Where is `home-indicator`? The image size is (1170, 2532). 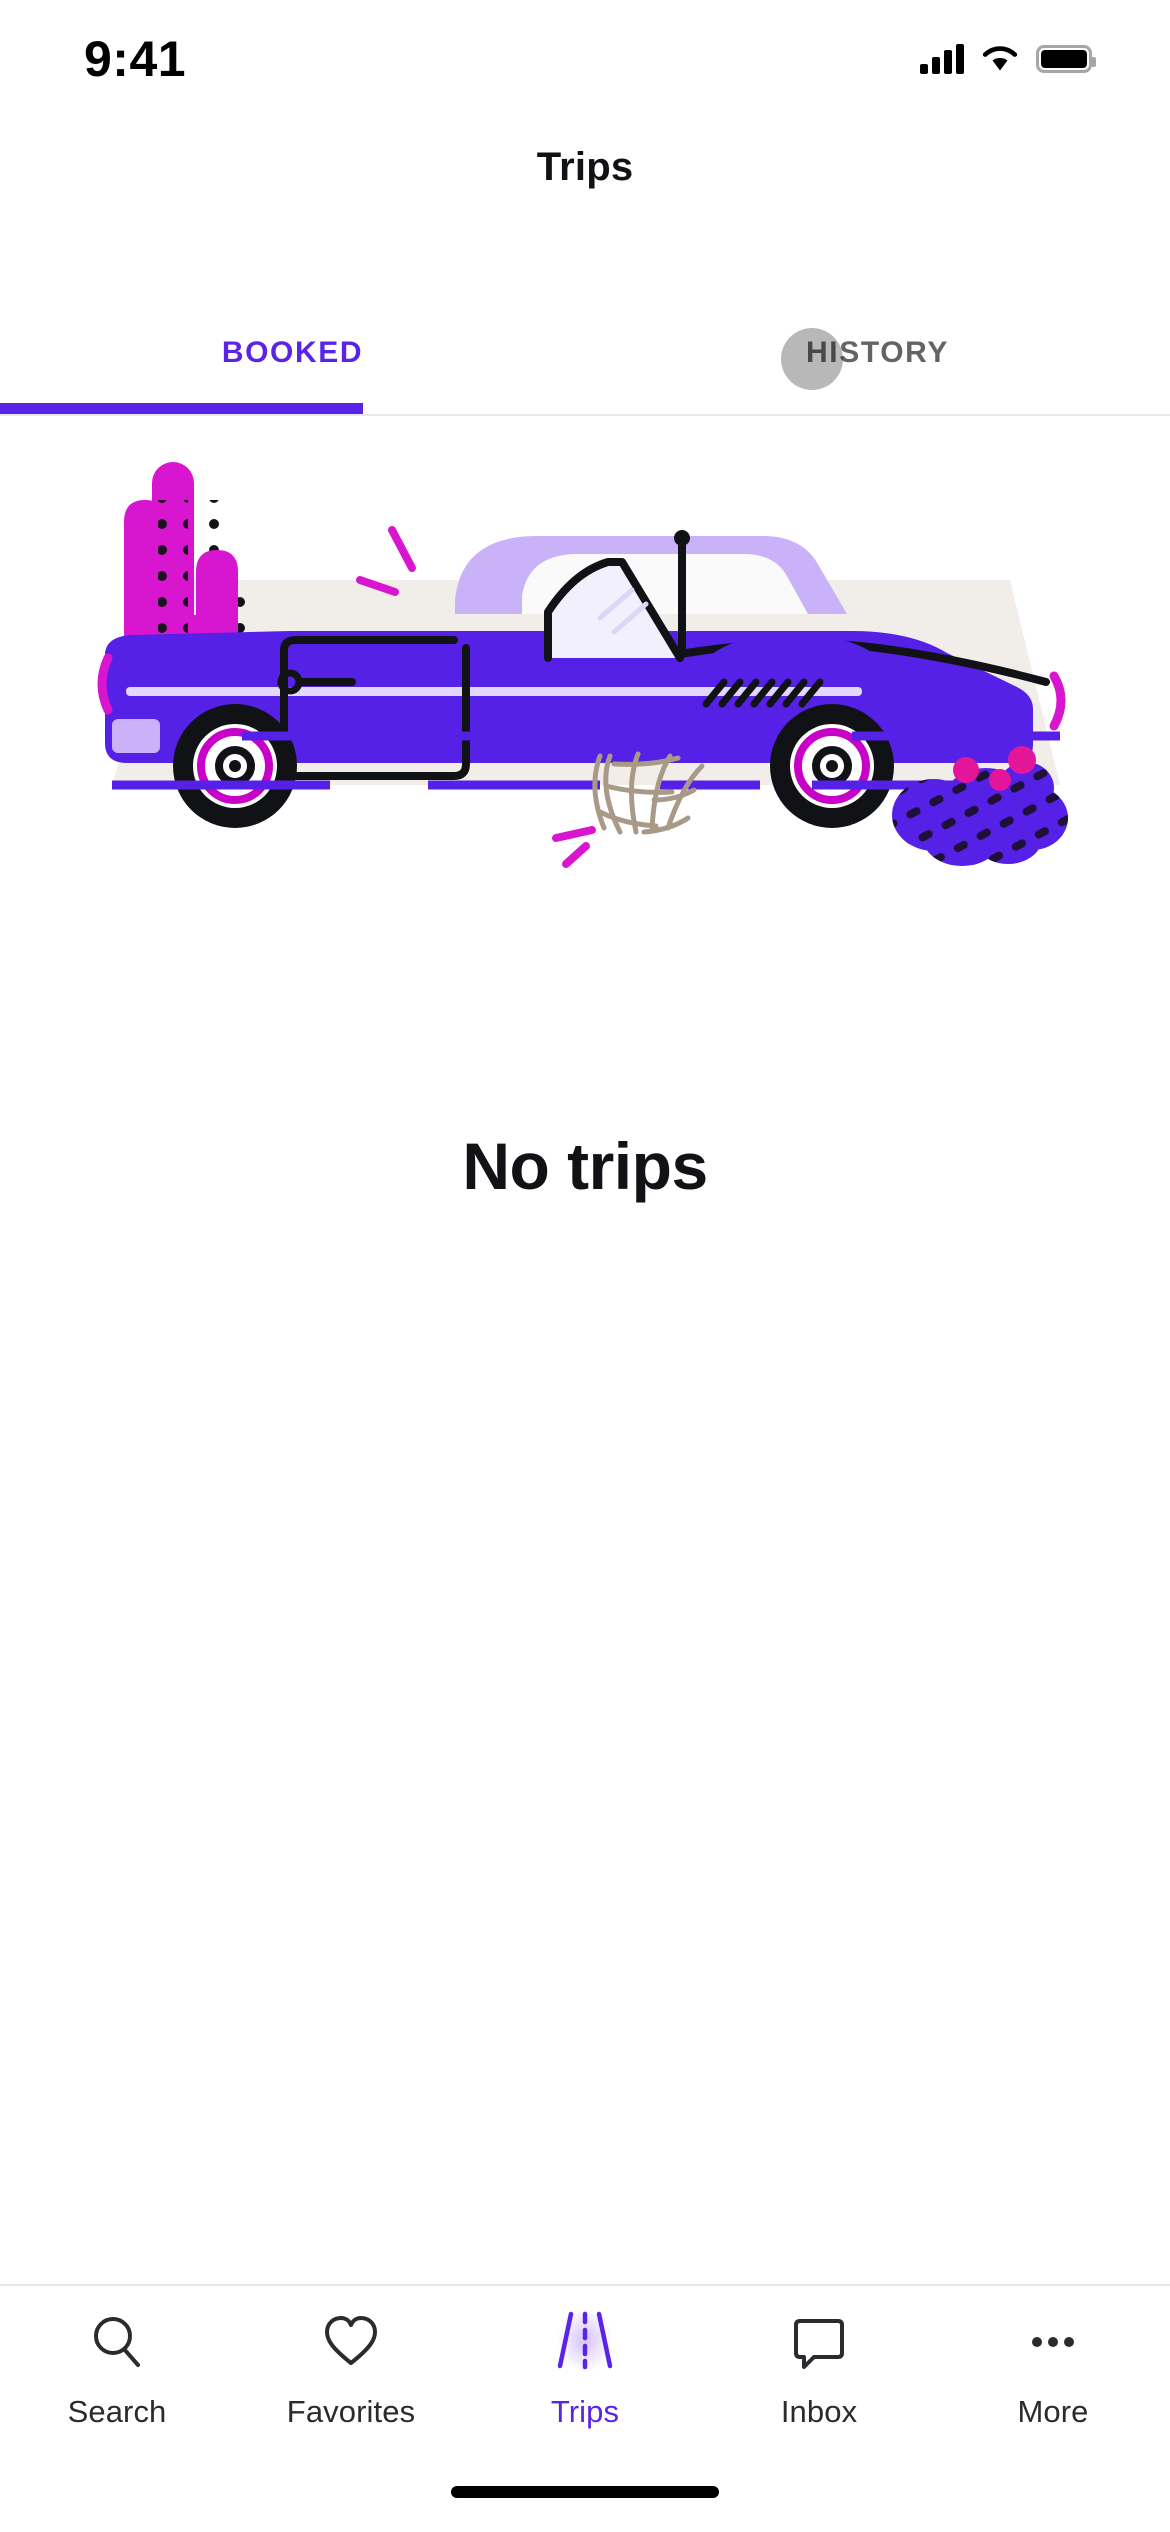 home-indicator is located at coordinates (585, 2492).